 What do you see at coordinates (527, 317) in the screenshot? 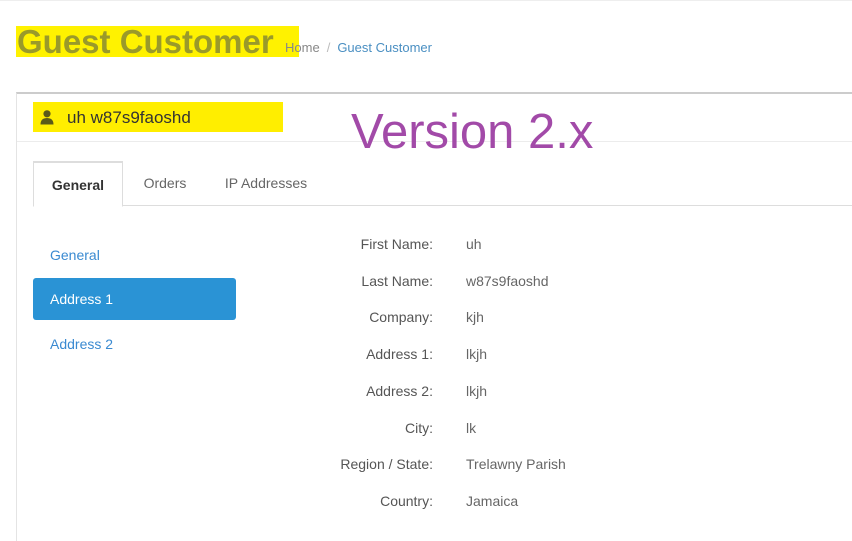
I see `field-row-company: Company: kjh` at bounding box center [527, 317].